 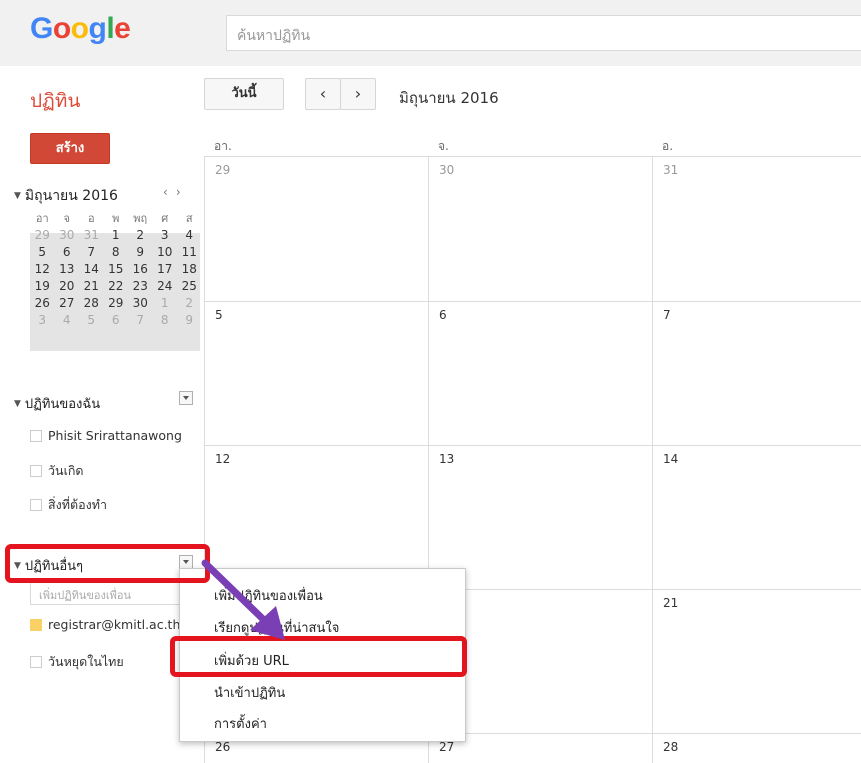 What do you see at coordinates (116, 286) in the screenshot?
I see `mini-day: 22` at bounding box center [116, 286].